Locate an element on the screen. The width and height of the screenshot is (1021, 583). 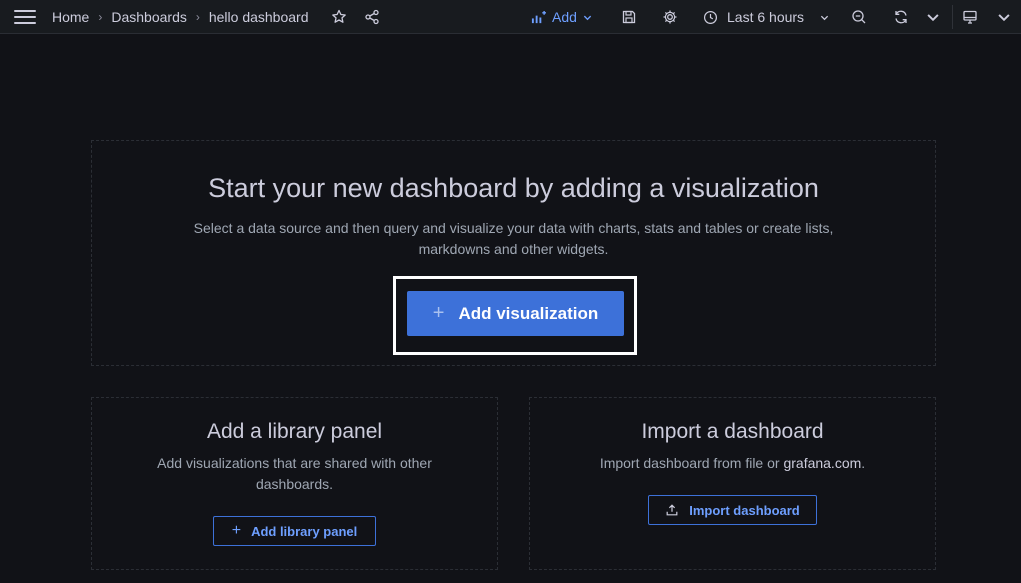
refresh-interval-chevron-down-icon is located at coordinates (933, 17).